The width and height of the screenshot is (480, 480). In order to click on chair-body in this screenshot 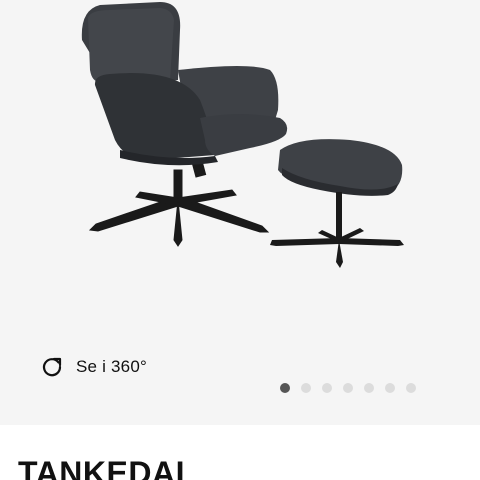, I will do `click(184, 84)`.